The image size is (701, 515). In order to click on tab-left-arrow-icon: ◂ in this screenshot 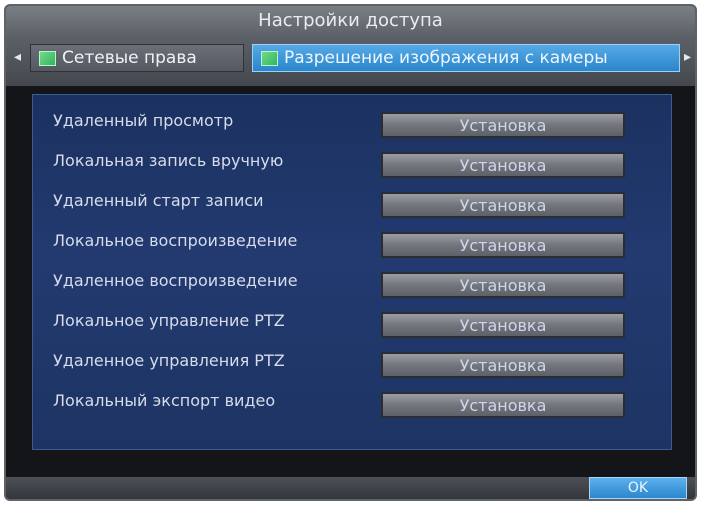, I will do `click(17, 57)`.